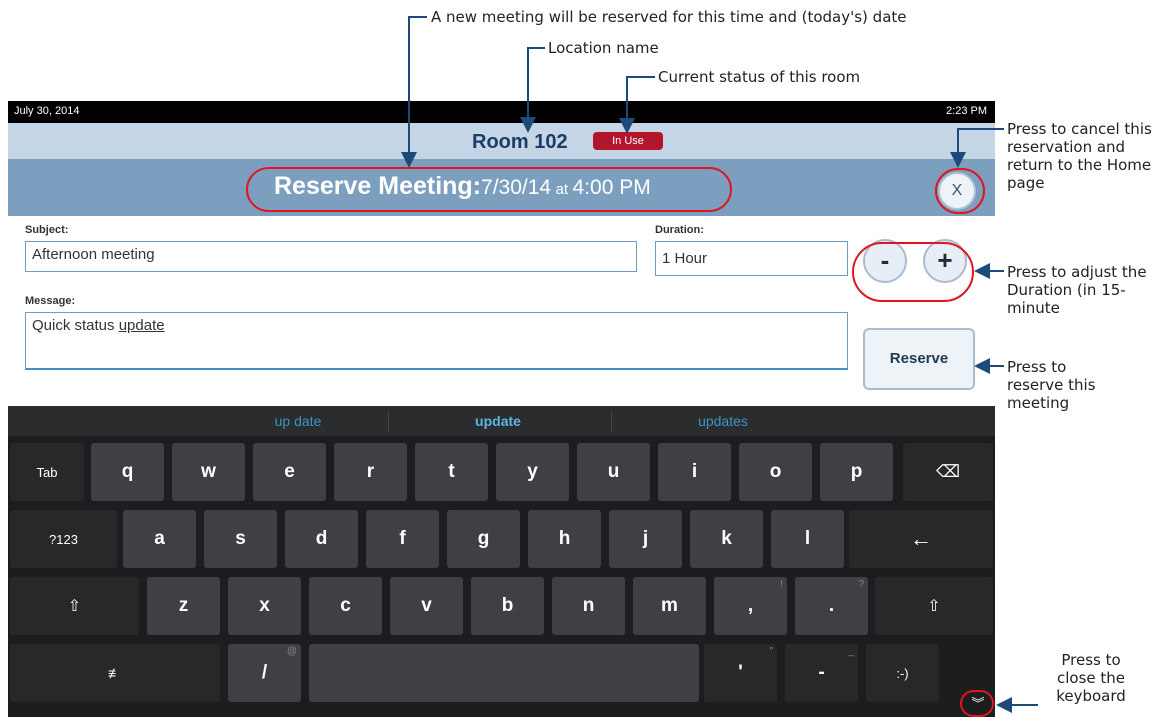 This screenshot has width=1158, height=717. Describe the element at coordinates (532, 90) in the screenshot. I see `arrow-location` at that location.